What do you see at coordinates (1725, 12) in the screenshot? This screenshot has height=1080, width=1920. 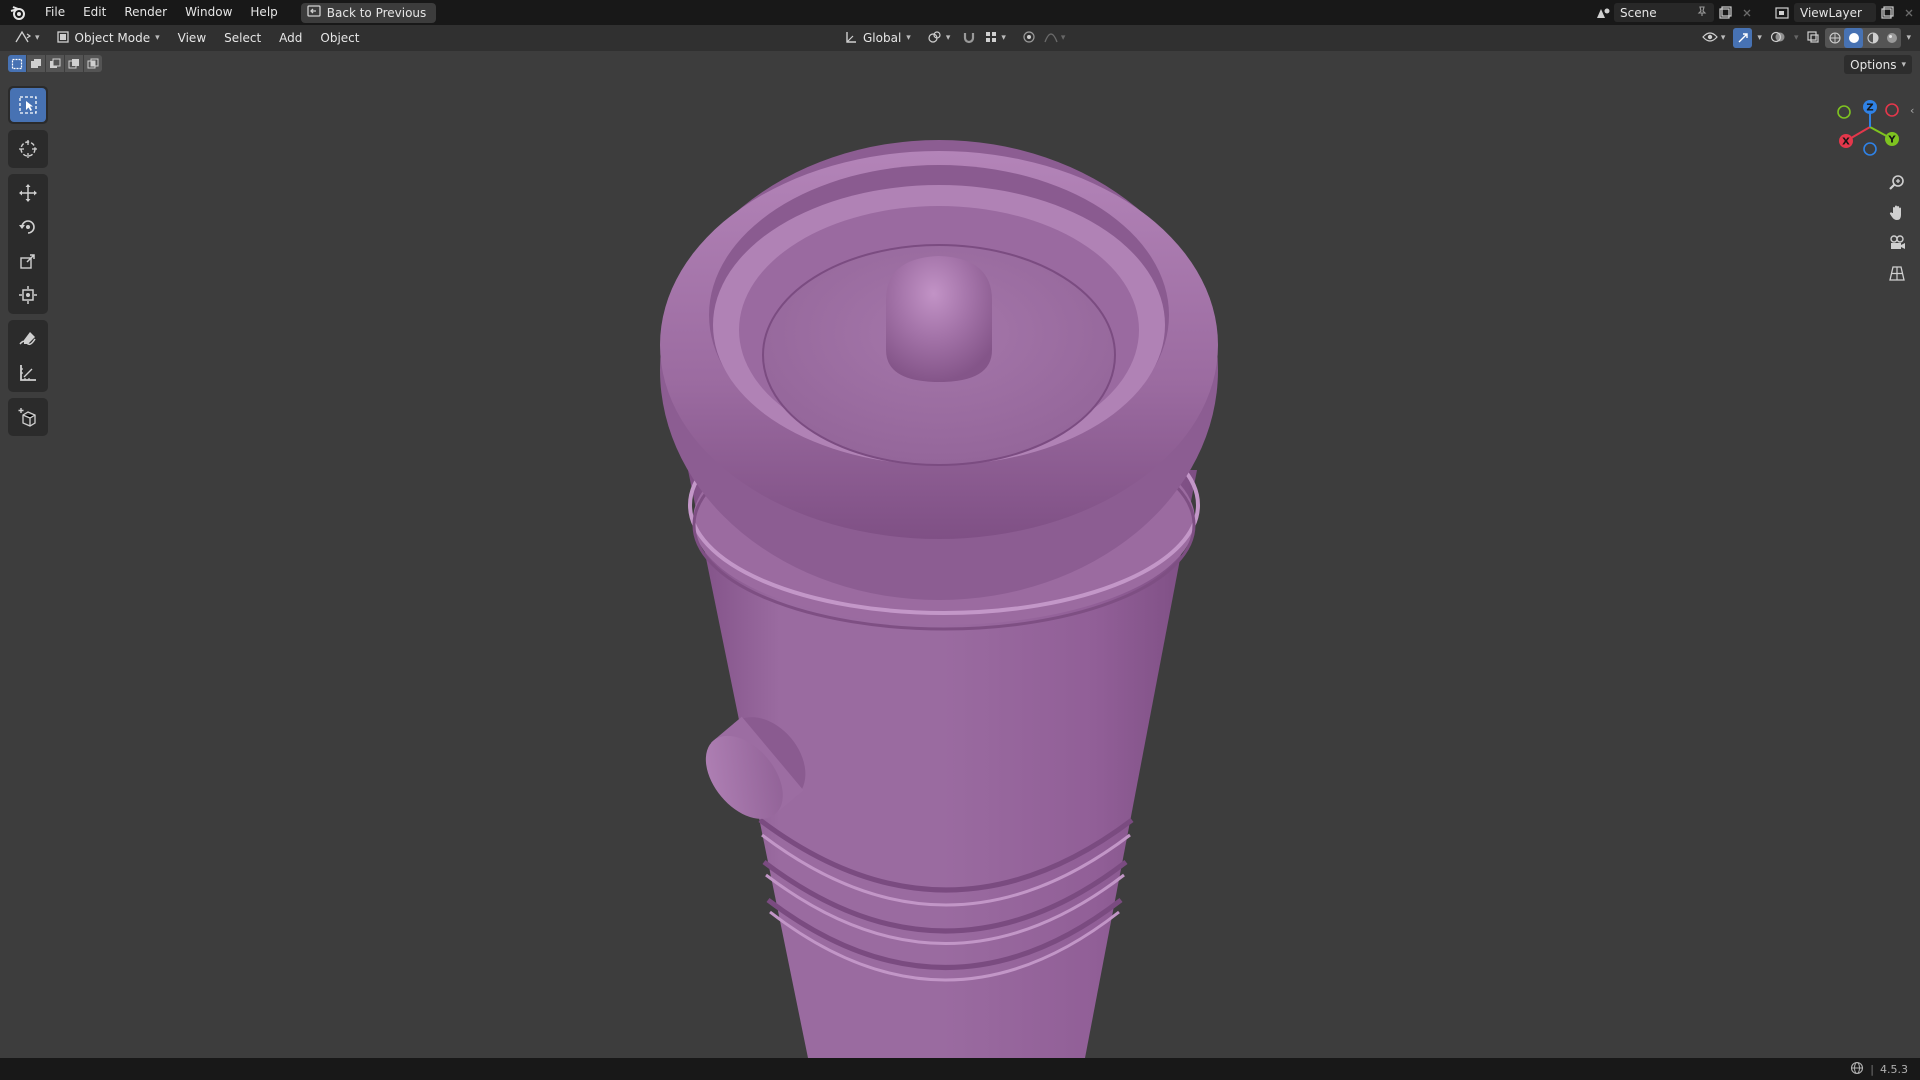 I see `new-scene-icon` at bounding box center [1725, 12].